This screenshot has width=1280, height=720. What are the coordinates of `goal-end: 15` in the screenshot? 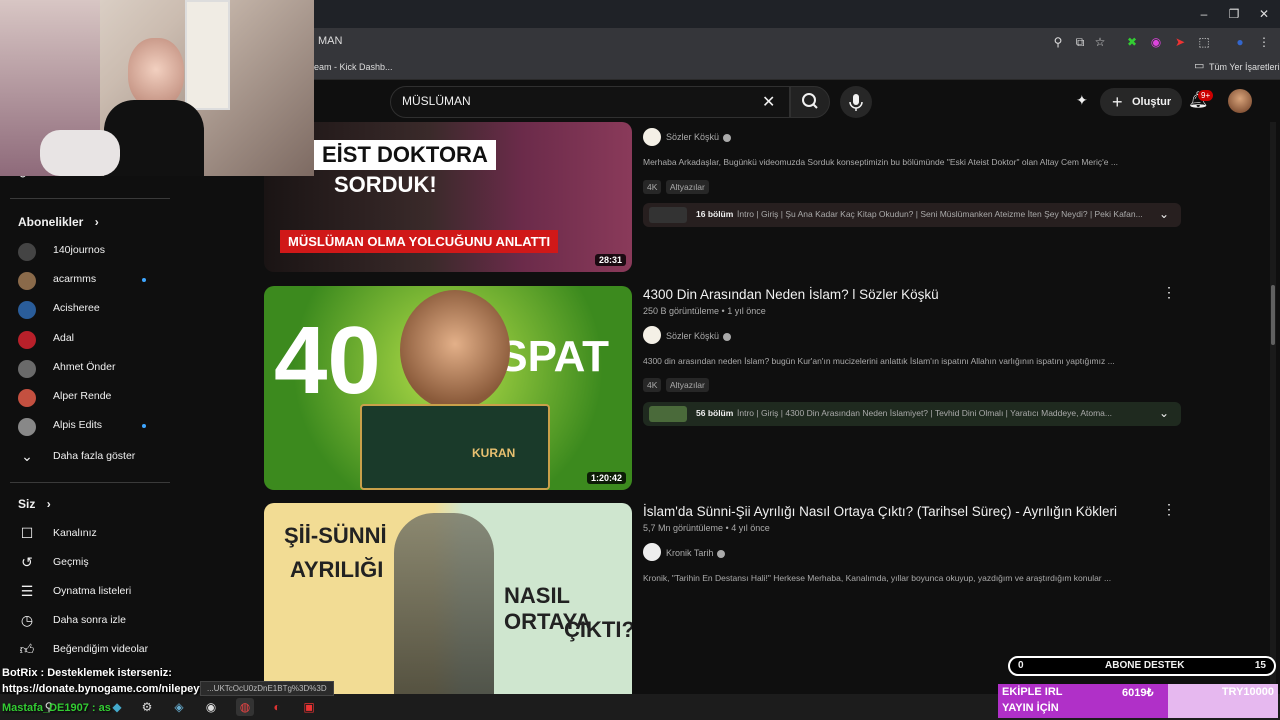 It's located at (1260, 665).